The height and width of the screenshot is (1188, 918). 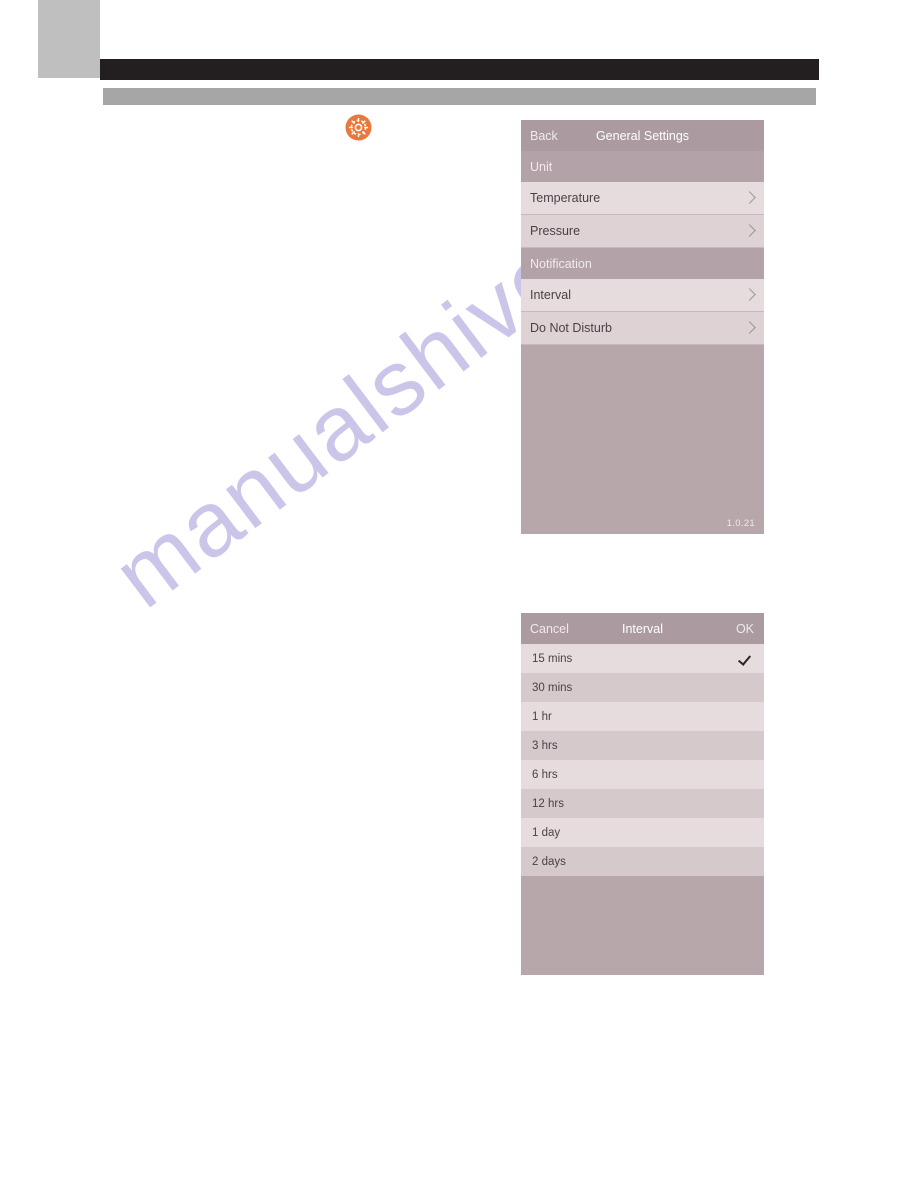 What do you see at coordinates (545, 774) in the screenshot?
I see `interval-option-label: 6 hrs` at bounding box center [545, 774].